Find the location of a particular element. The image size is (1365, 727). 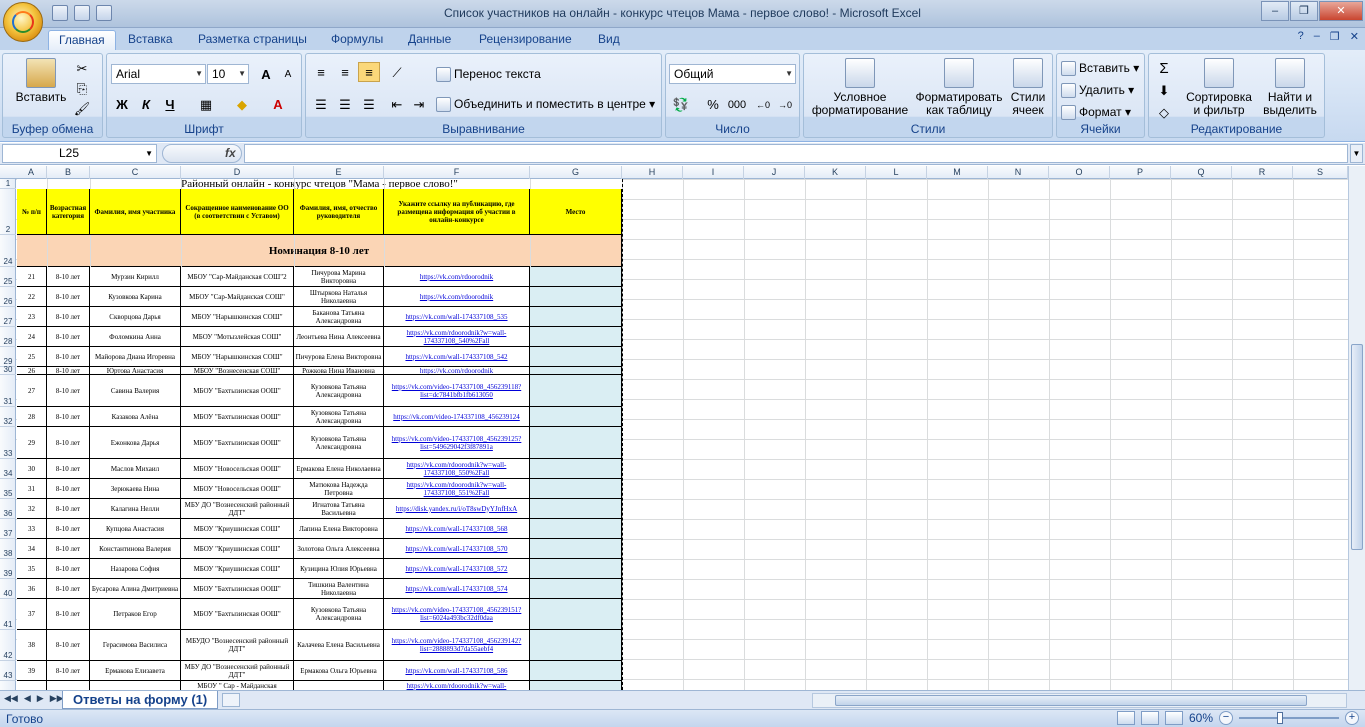

column-header-n: N is located at coordinates (1018, 172).